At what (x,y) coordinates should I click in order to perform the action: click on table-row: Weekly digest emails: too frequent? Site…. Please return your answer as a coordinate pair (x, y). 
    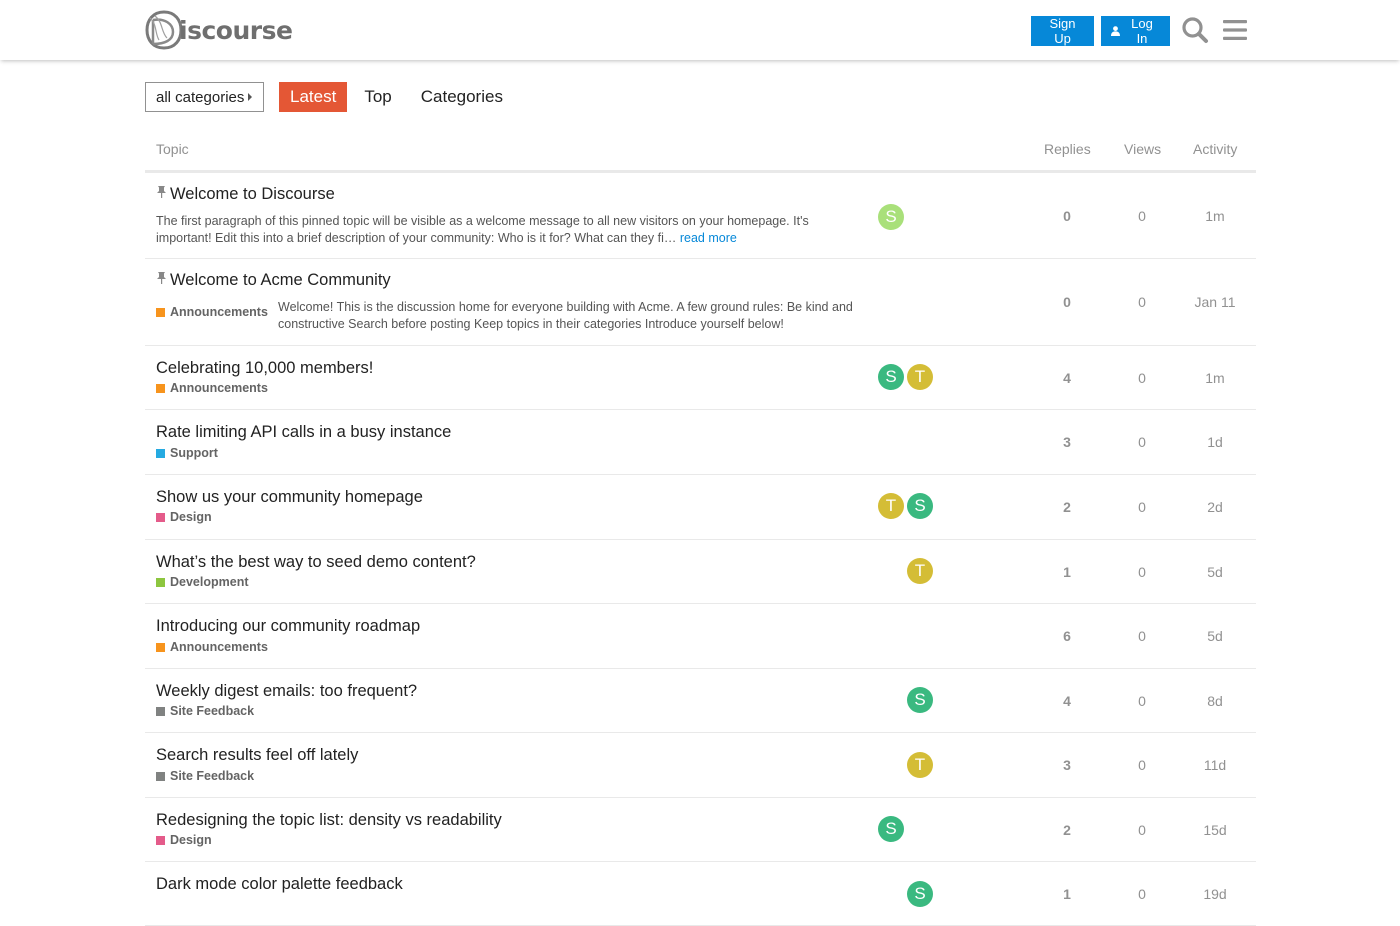
    Looking at the image, I should click on (700, 701).